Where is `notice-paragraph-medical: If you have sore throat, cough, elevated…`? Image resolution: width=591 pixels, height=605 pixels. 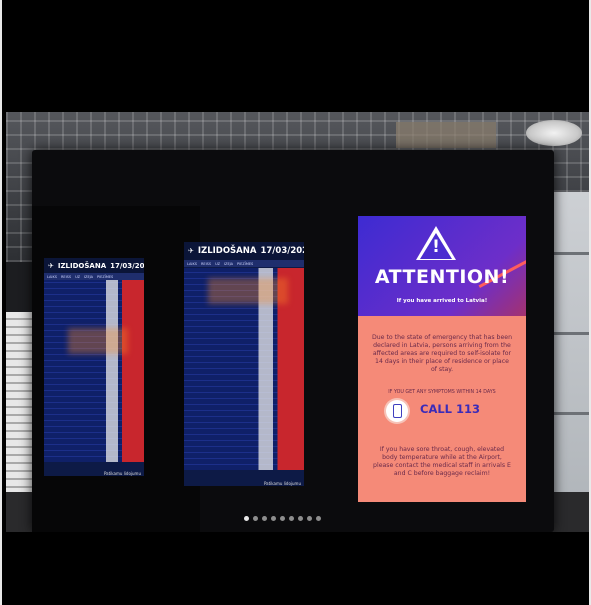 notice-paragraph-medical: If you have sore throat, cough, elevated… is located at coordinates (442, 461).